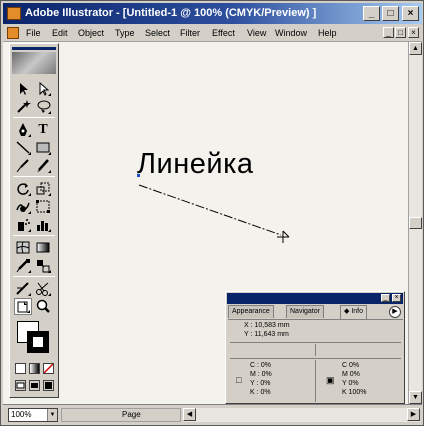 The image size is (424, 426). What do you see at coordinates (301, 415) in the screenshot?
I see `horizontal-scrollbar: ◀ ▶` at bounding box center [301, 415].